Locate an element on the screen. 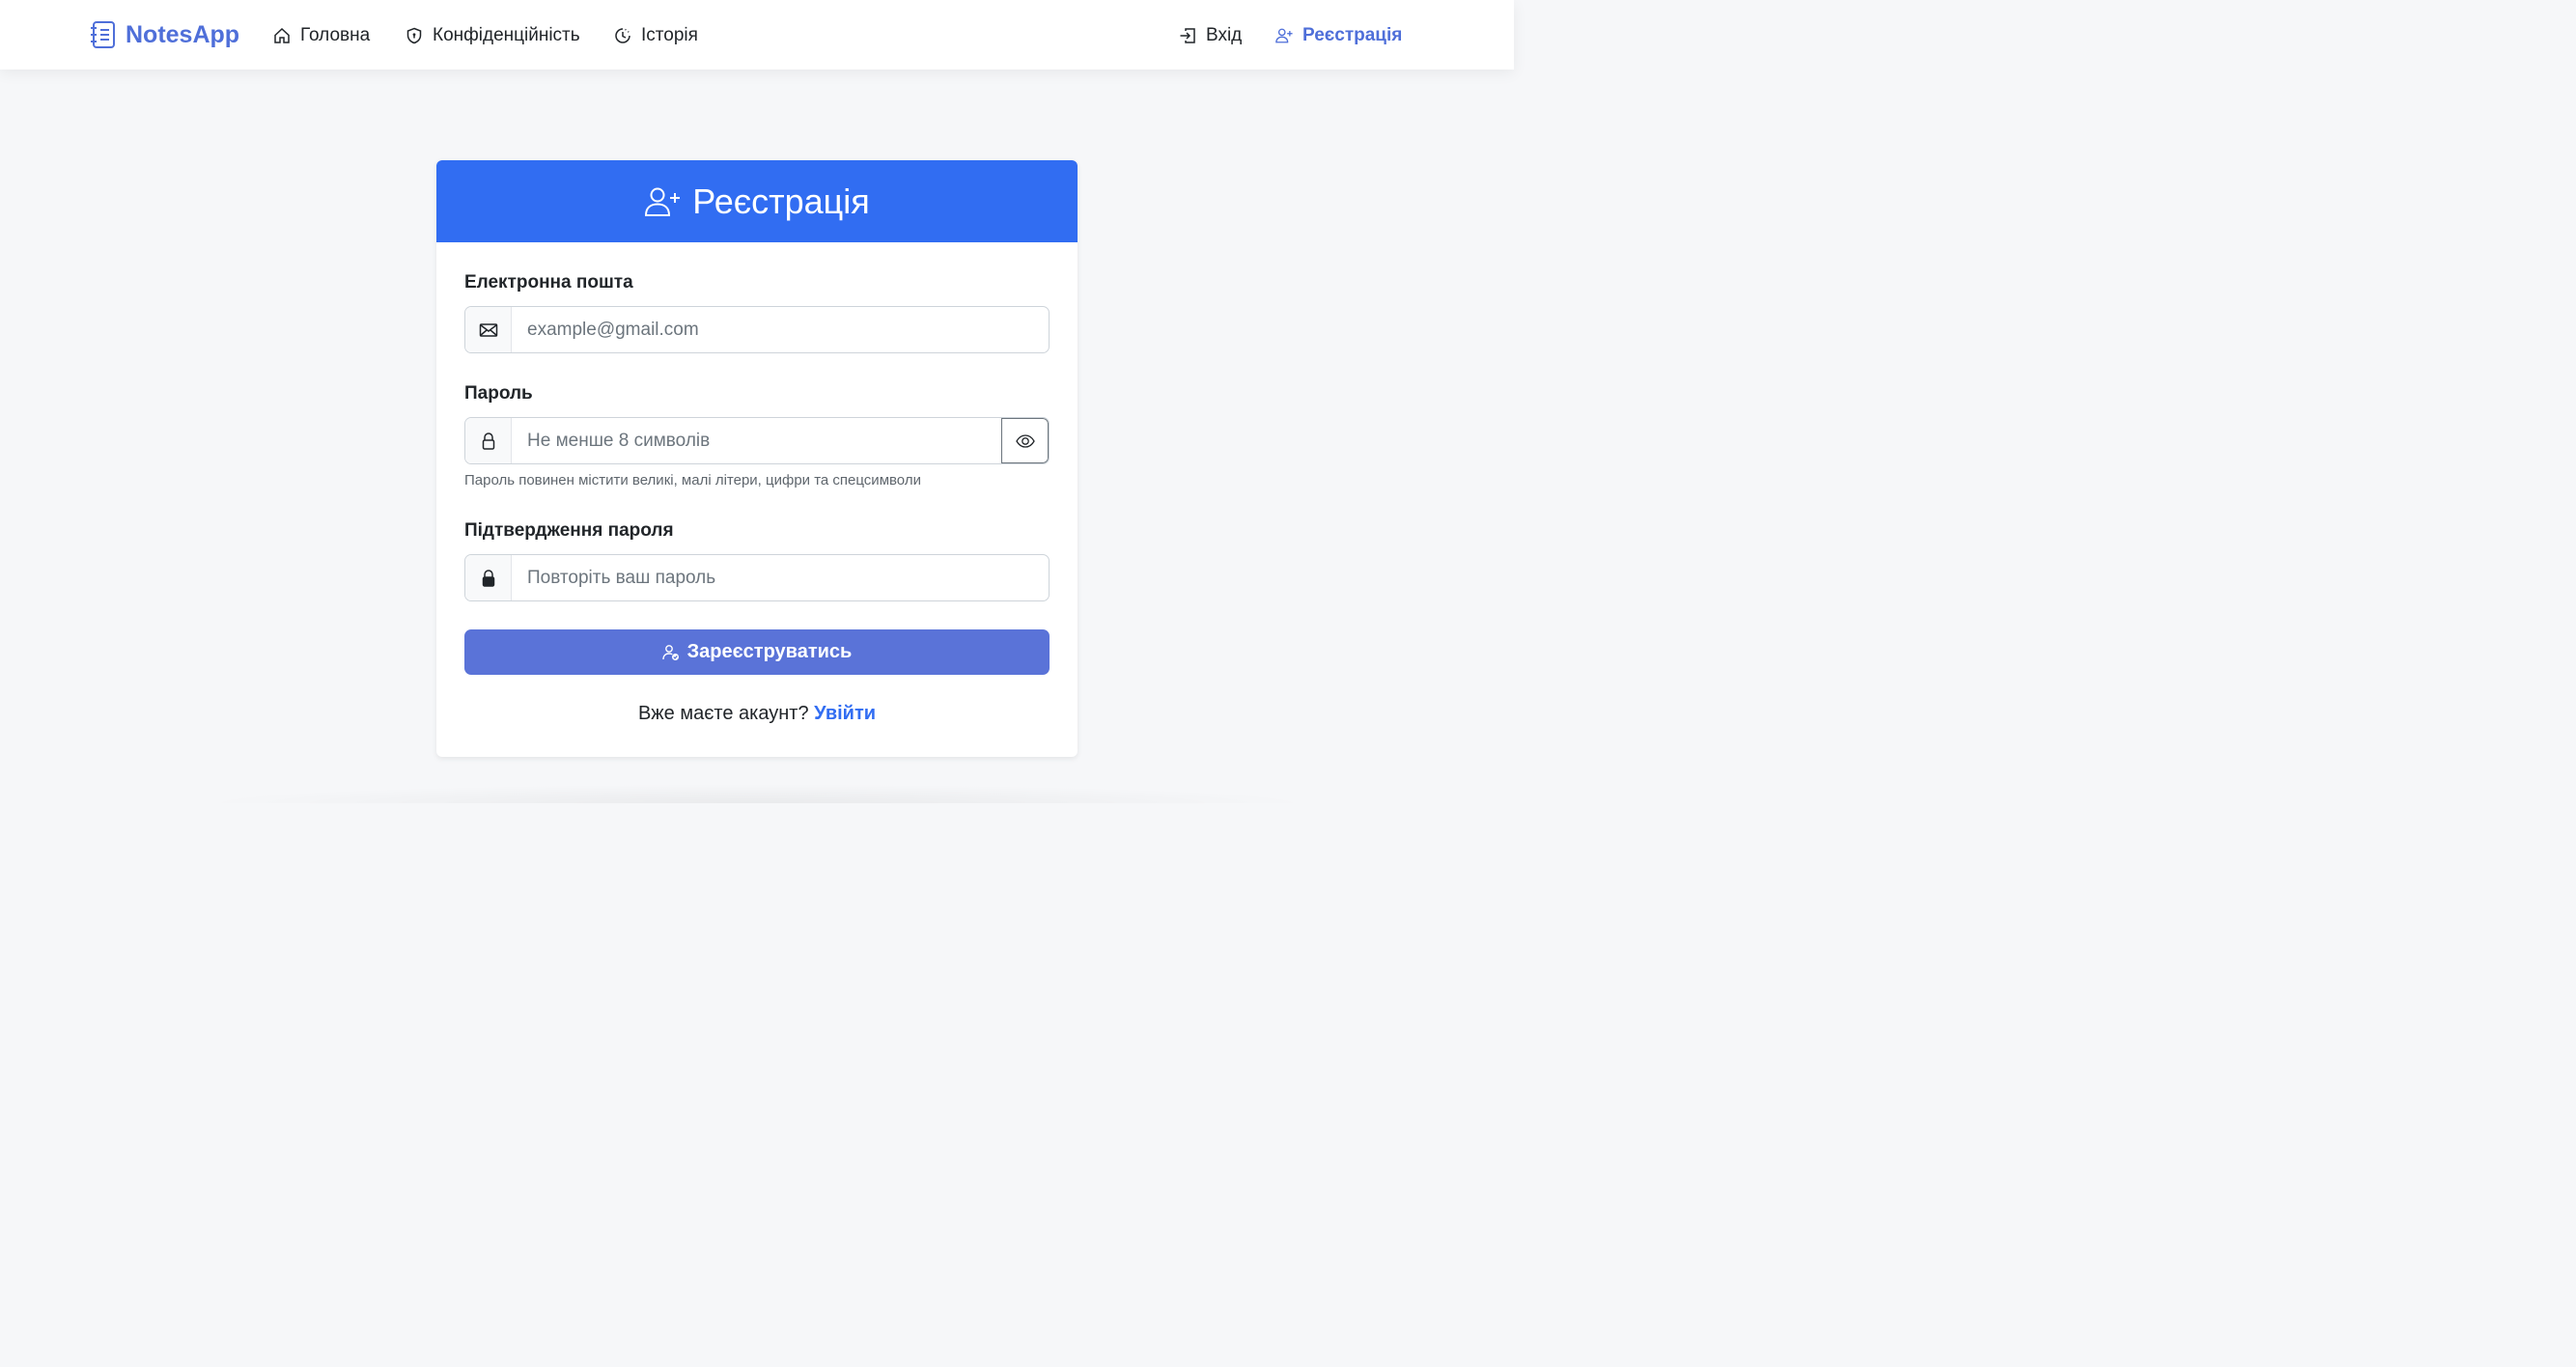  register-card: Реєстрація Електронна пошта Пароль is located at coordinates (757, 458).